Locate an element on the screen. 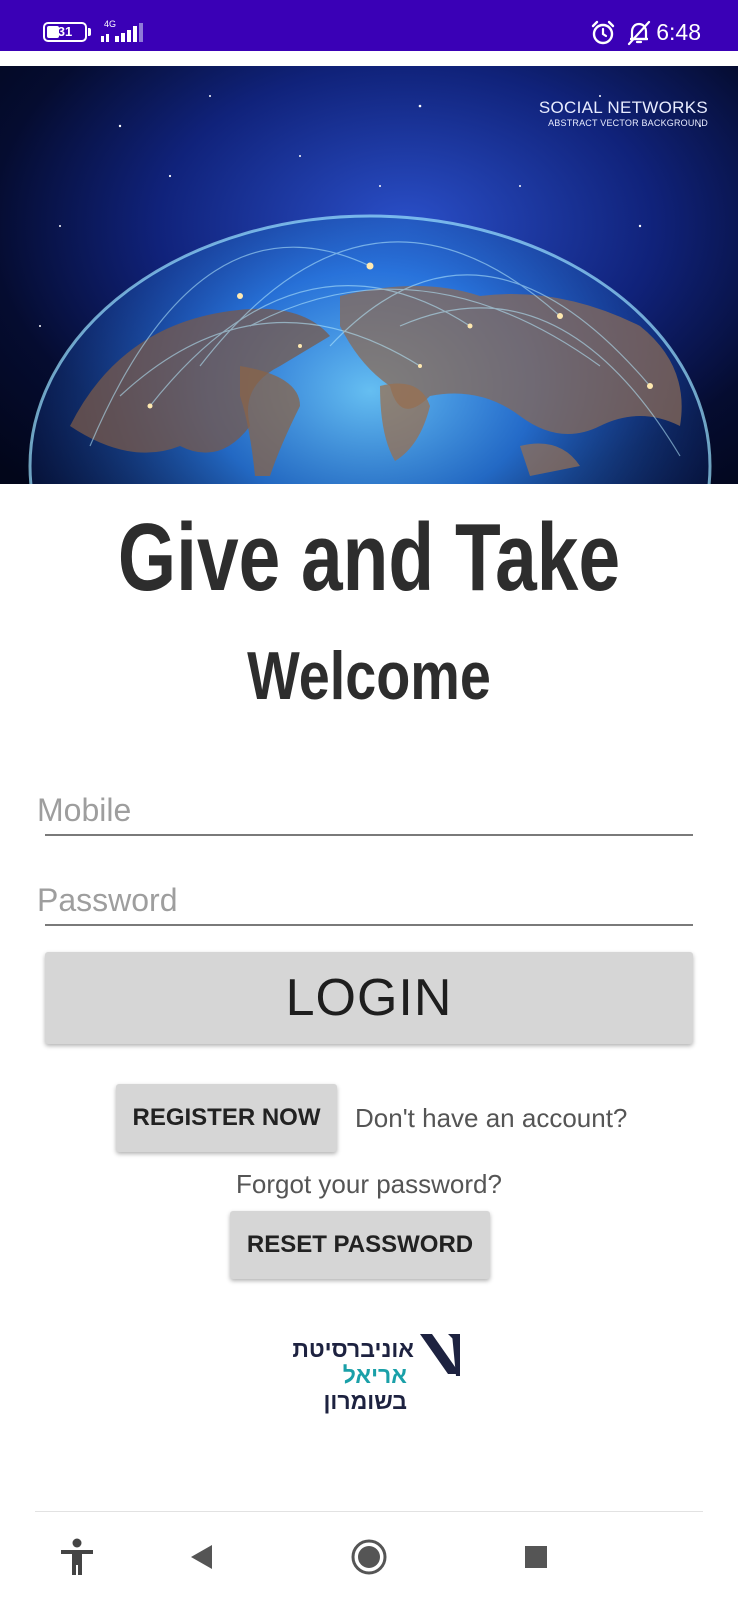 The image size is (738, 1600). status-bar: 31 4G 6:48 is located at coordinates (369, 25).